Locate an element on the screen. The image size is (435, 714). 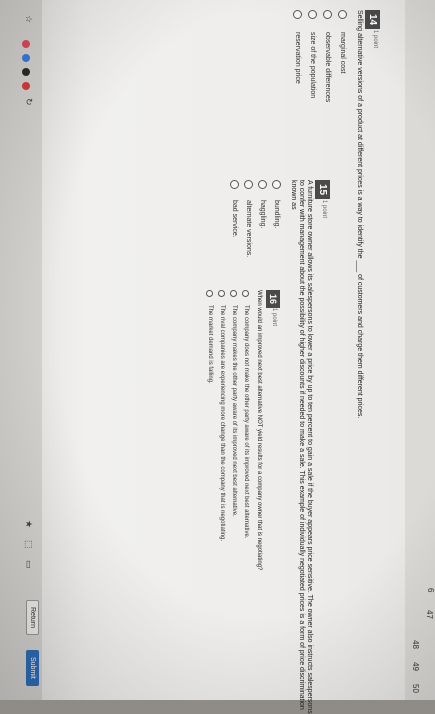
question-number: 16 is located at coordinates (273, 299).